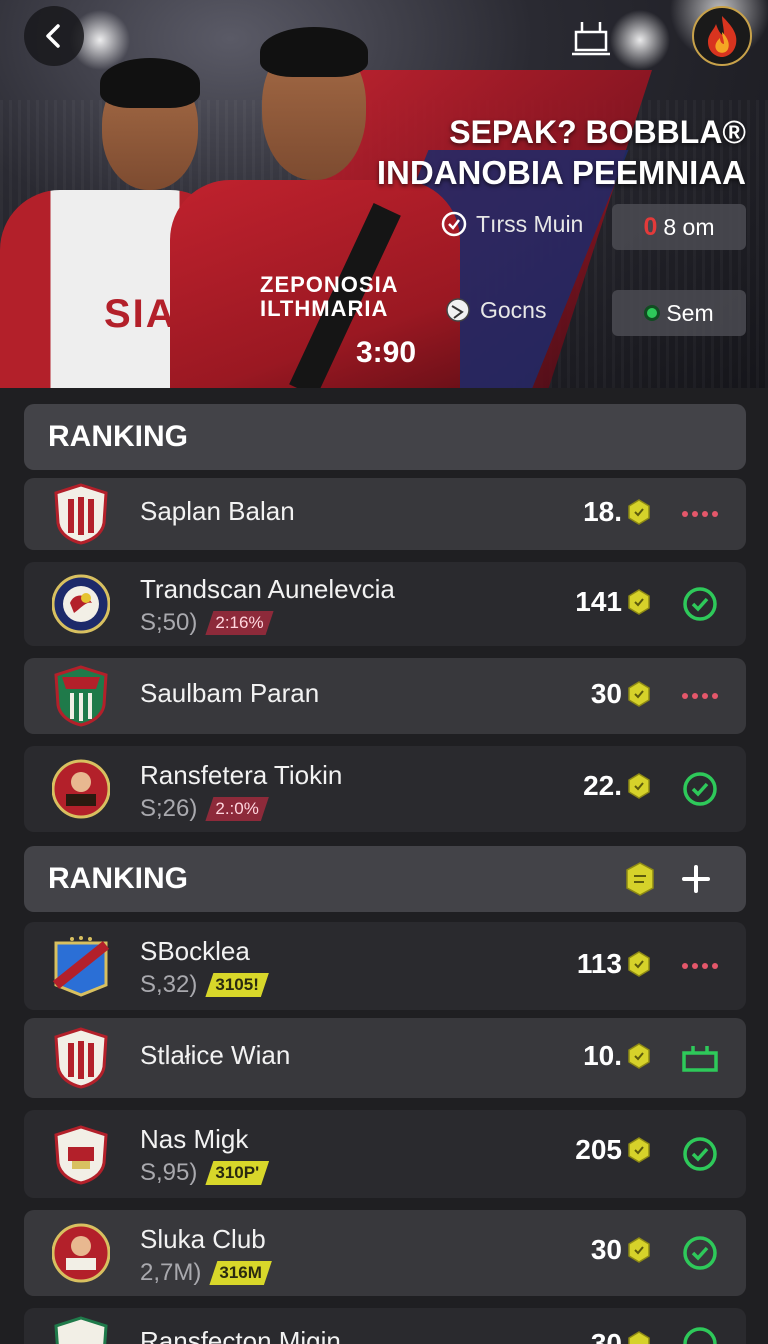 The image size is (768, 1344). Describe the element at coordinates (118, 878) in the screenshot. I see `ranking-title-2: RANKING` at that location.